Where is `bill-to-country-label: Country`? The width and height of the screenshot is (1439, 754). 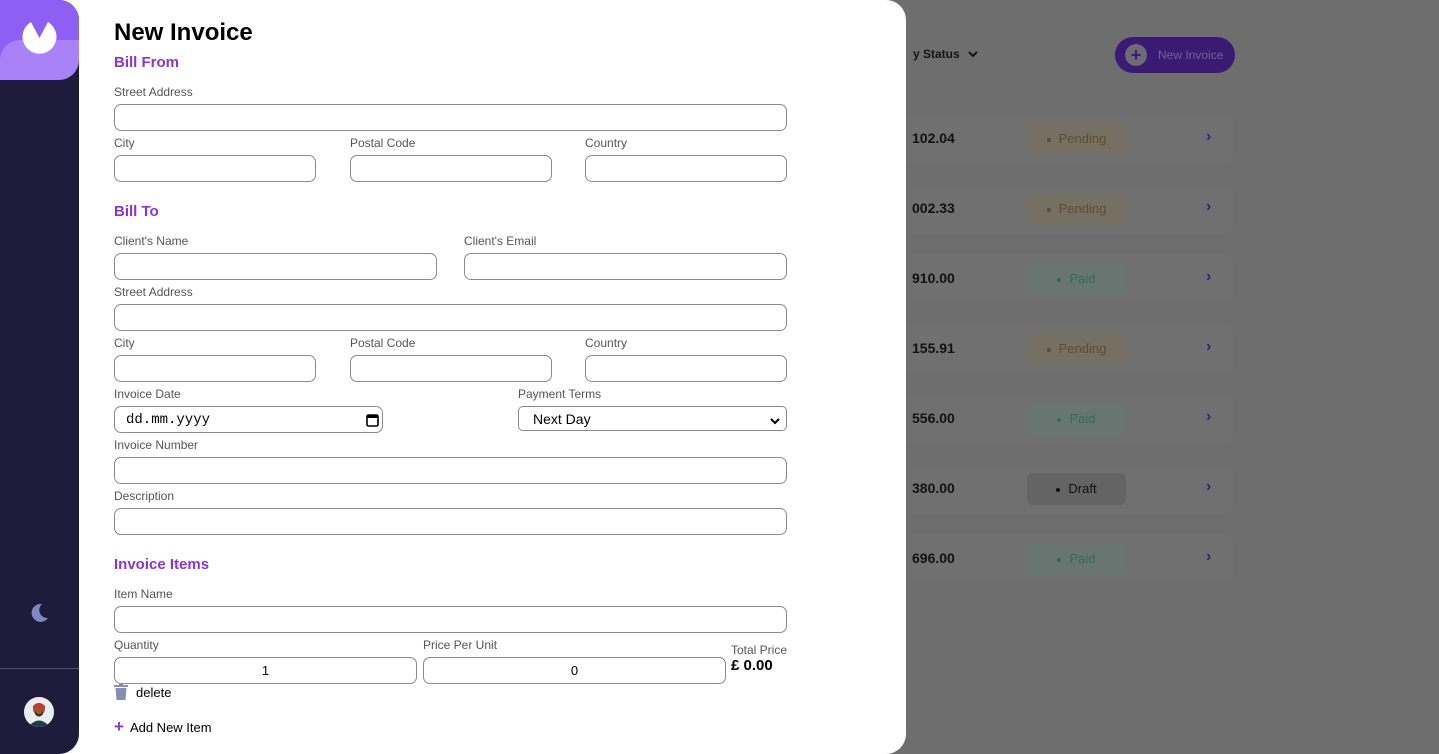 bill-to-country-label: Country is located at coordinates (606, 343).